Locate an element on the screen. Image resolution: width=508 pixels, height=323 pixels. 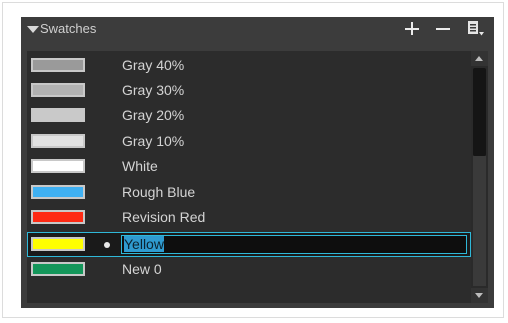
arrow-up-icon is located at coordinates (479, 58).